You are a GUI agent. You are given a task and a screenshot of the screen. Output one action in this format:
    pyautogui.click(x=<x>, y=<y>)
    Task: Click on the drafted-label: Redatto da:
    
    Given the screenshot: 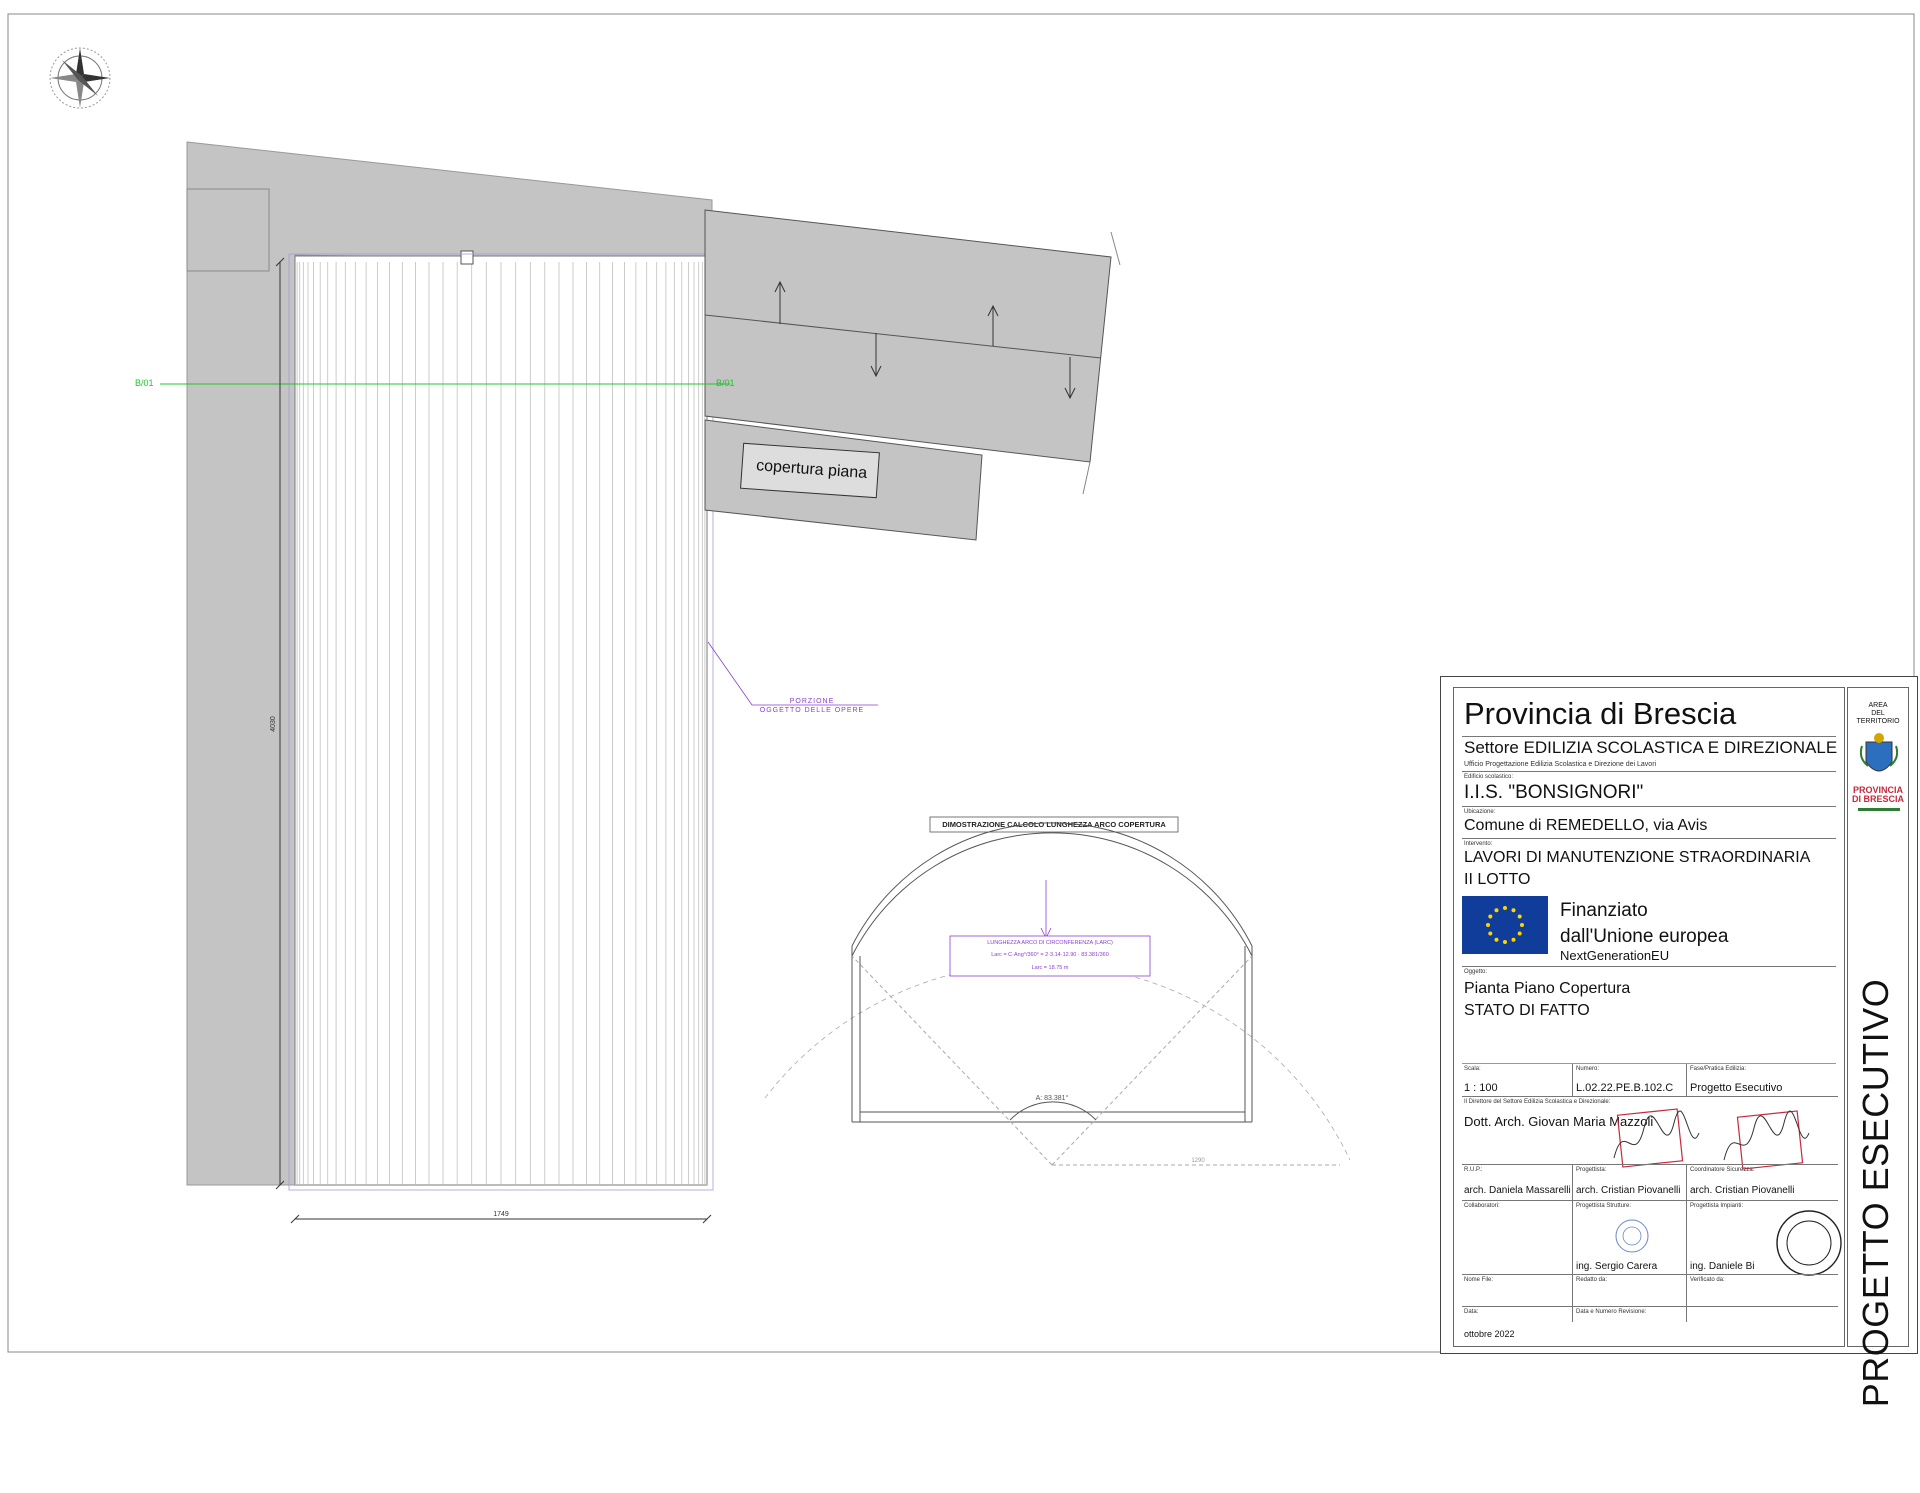 What is the action you would take?
    pyautogui.click(x=1592, y=1280)
    